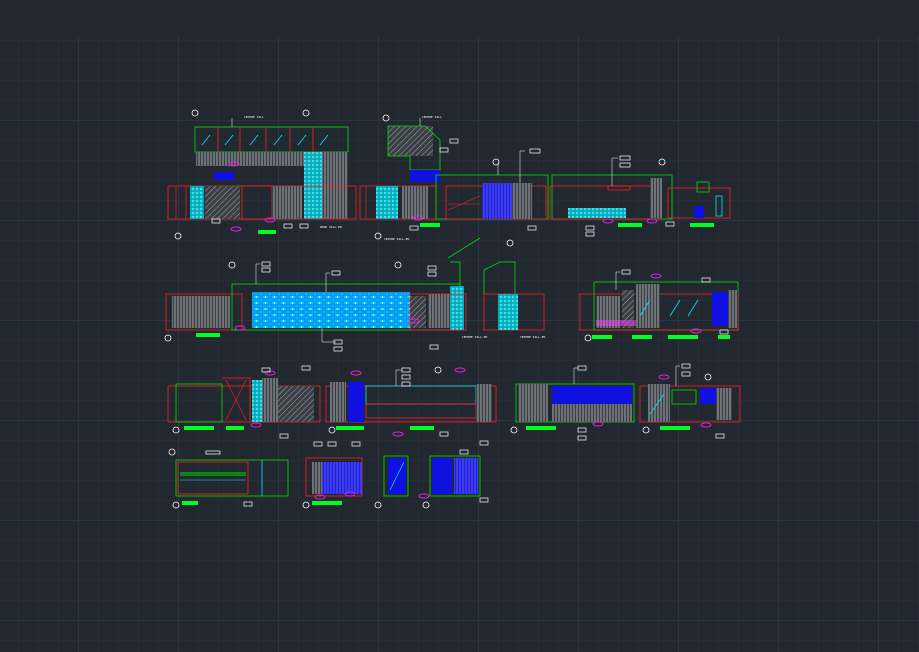  I want to click on top-toolbar-area, so click(459, 18).